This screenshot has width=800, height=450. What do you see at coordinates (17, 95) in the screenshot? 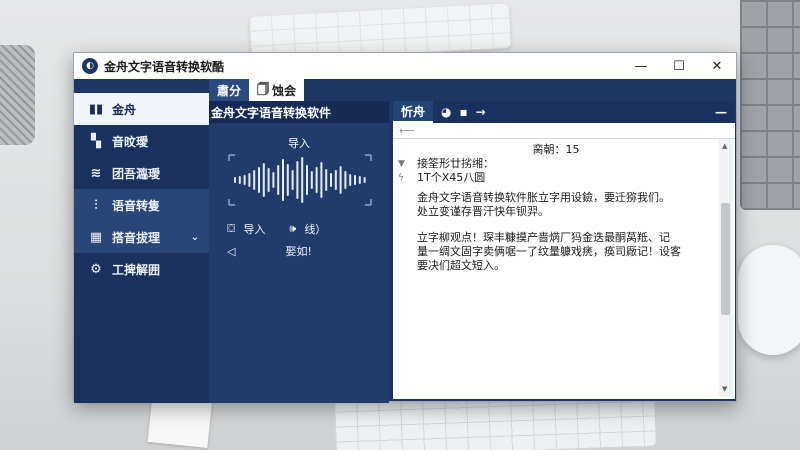
I see `pen-holder` at bounding box center [17, 95].